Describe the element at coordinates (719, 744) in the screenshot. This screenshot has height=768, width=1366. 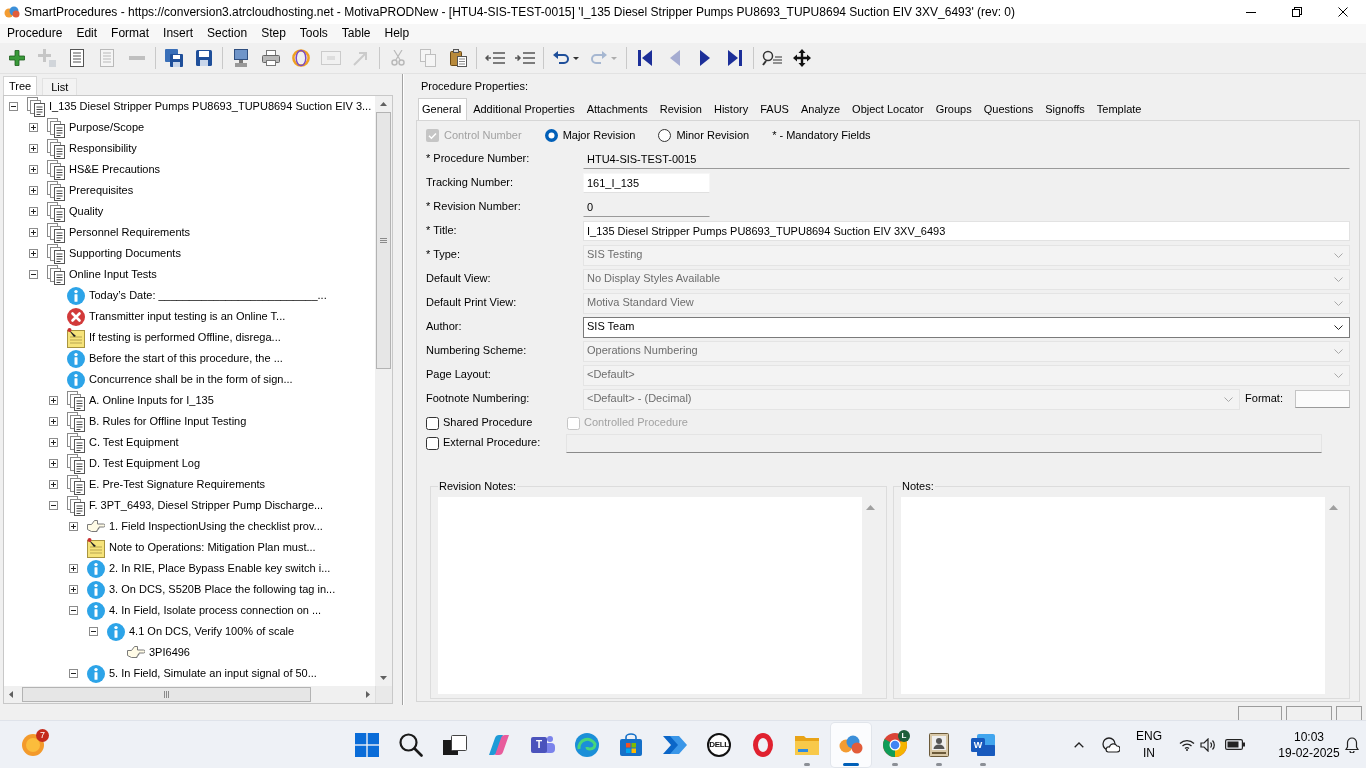
I see `taskbar-button: DELL` at that location.